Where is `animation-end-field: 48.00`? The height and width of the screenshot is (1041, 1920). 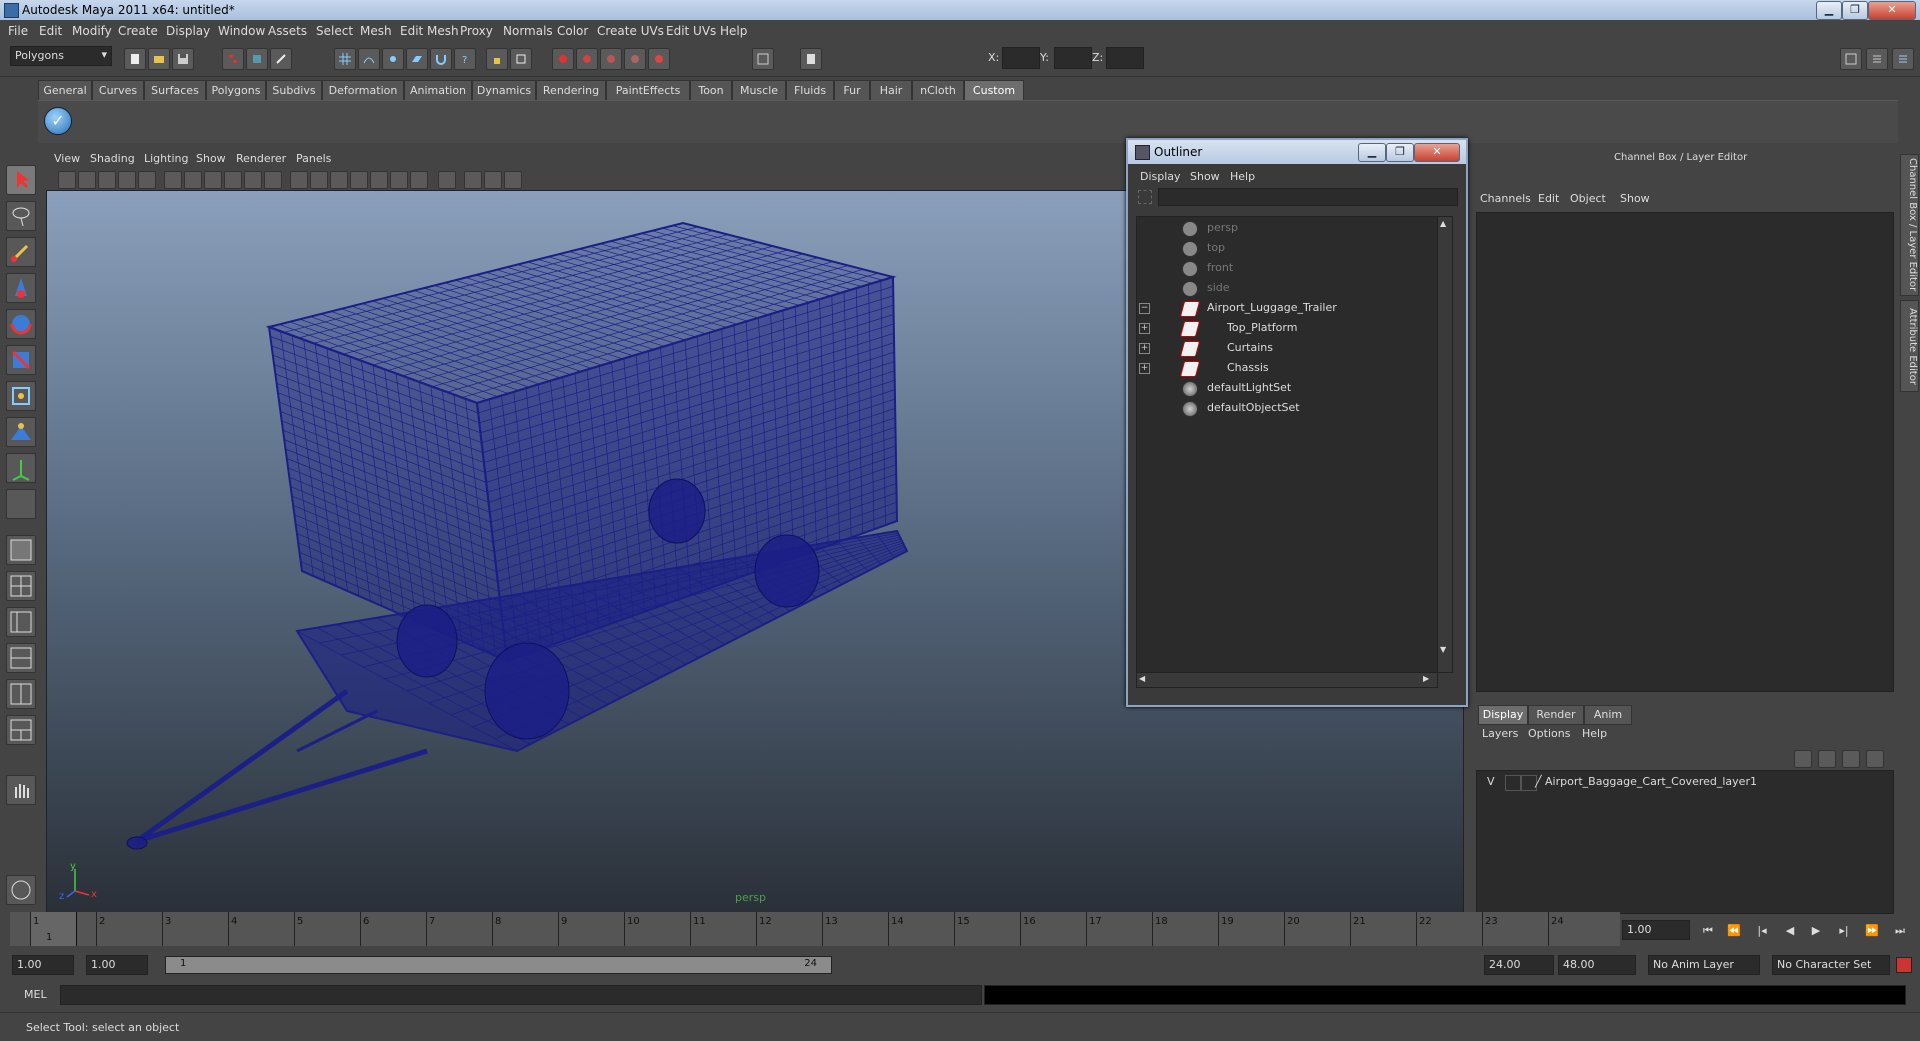 animation-end-field: 48.00 is located at coordinates (1597, 965).